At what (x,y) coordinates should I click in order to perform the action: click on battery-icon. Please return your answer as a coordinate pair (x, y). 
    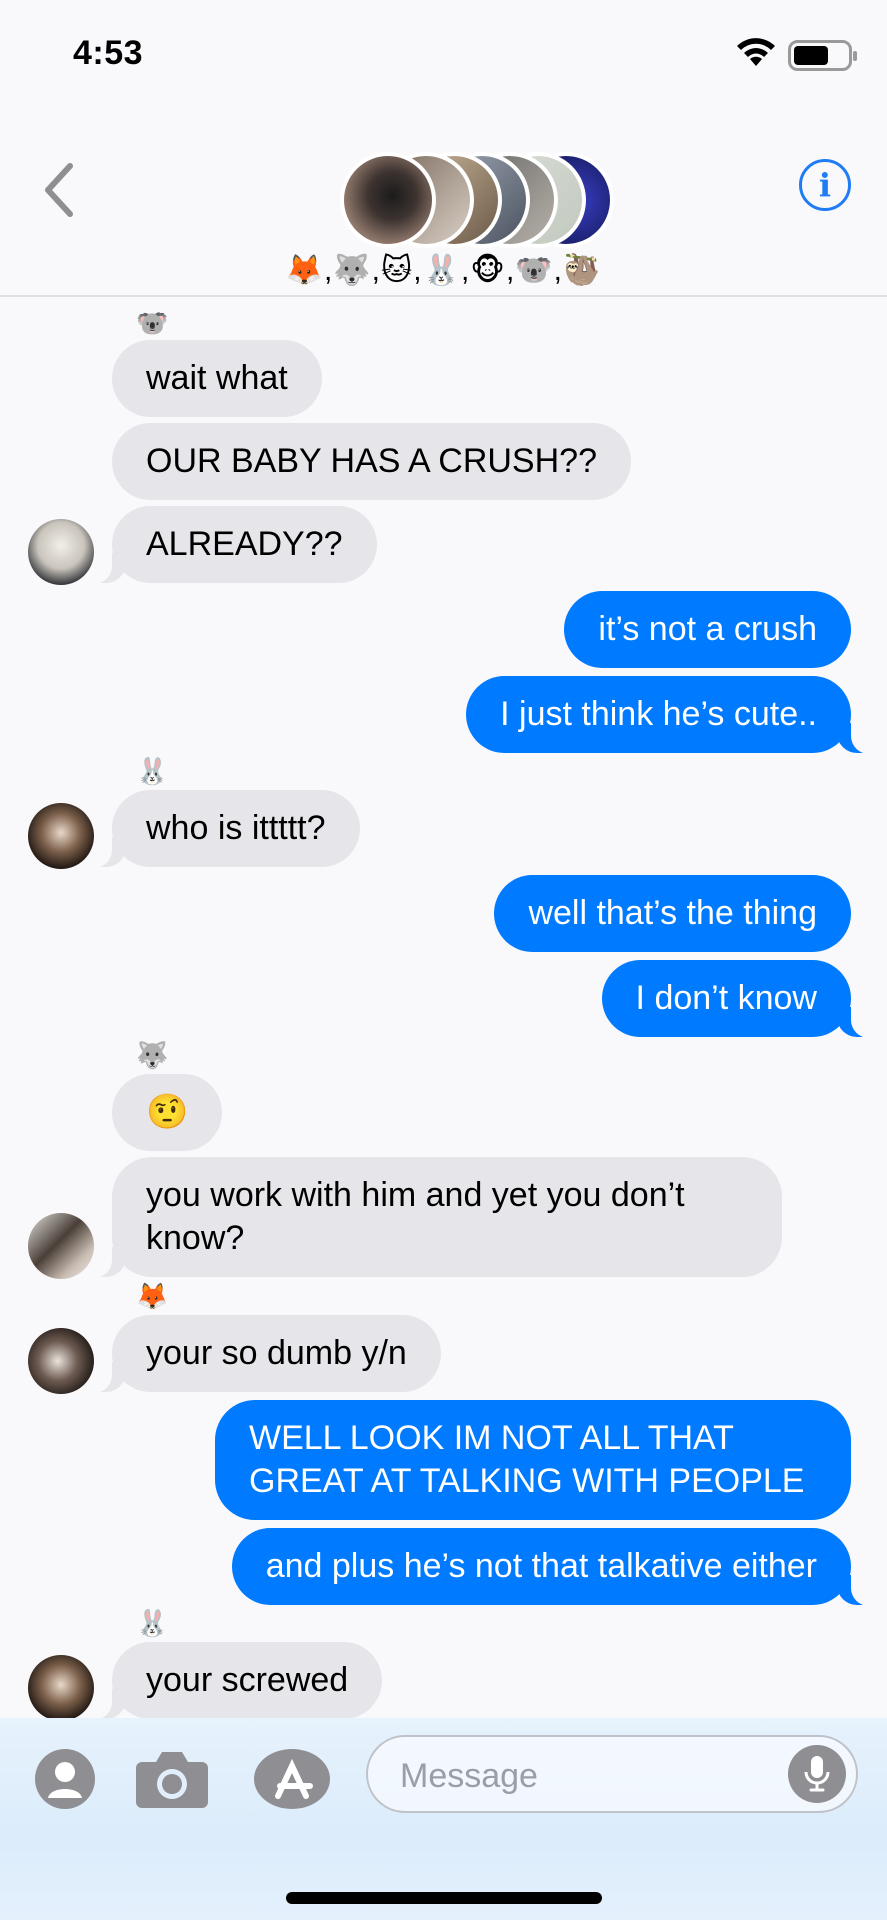
    Looking at the image, I should click on (822, 55).